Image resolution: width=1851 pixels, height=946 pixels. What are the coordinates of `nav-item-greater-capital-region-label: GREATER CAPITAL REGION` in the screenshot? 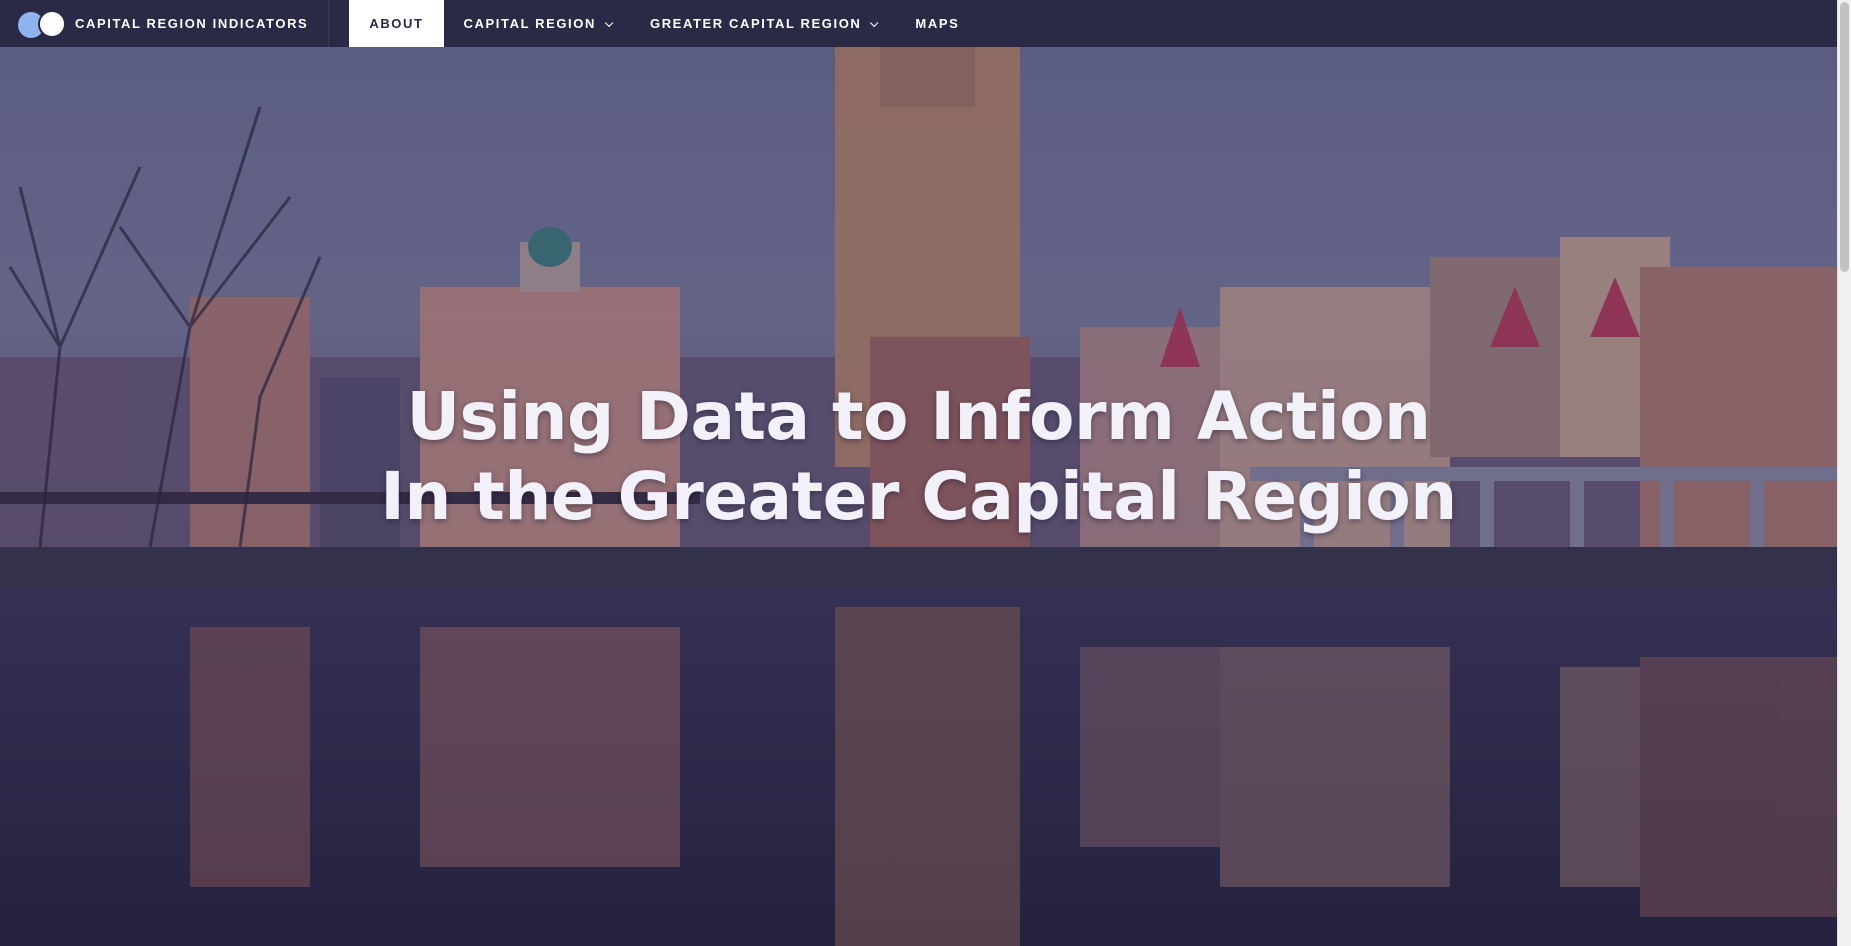 It's located at (755, 23).